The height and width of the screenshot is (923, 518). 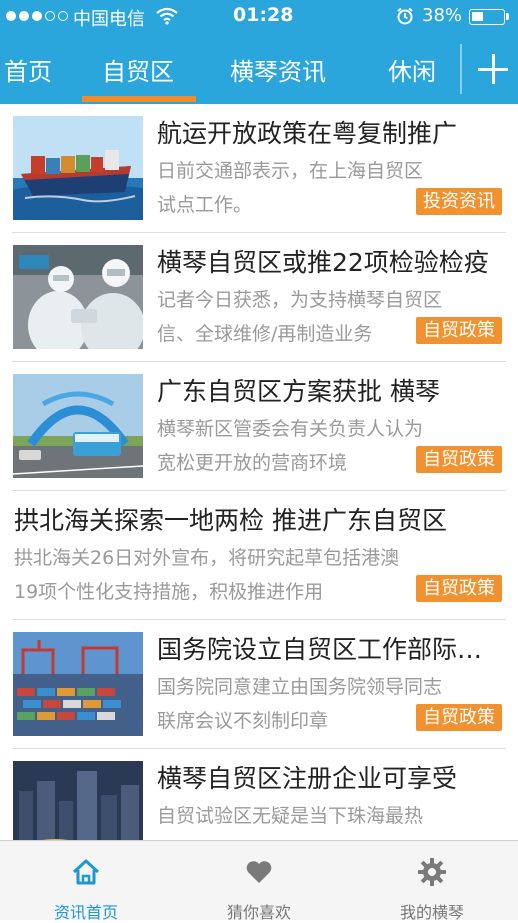 I want to click on home-icon, so click(x=86, y=872).